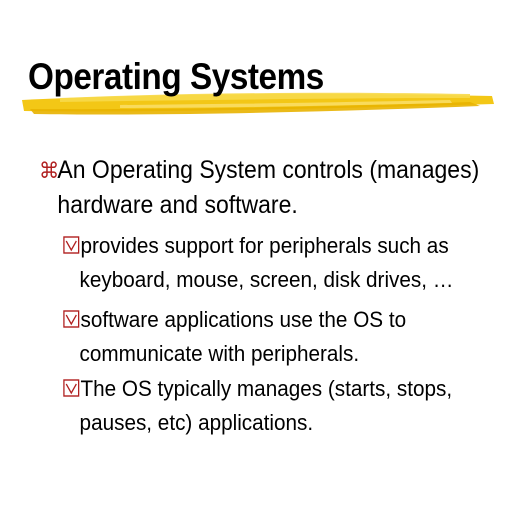 This screenshot has width=512, height=512. What do you see at coordinates (219, 353) in the screenshot?
I see `bullet-text: communicate with peripherals.` at bounding box center [219, 353].